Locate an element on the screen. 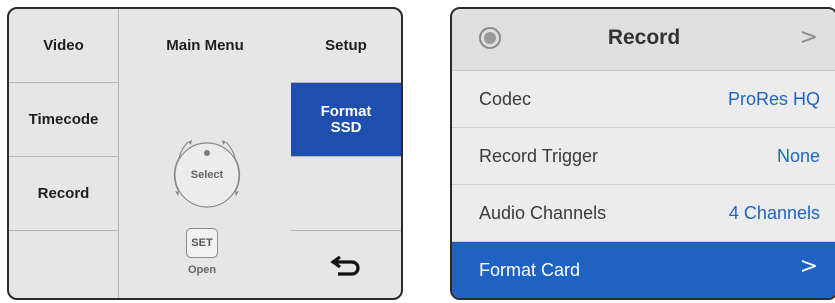  record-label: Record is located at coordinates (63, 193).